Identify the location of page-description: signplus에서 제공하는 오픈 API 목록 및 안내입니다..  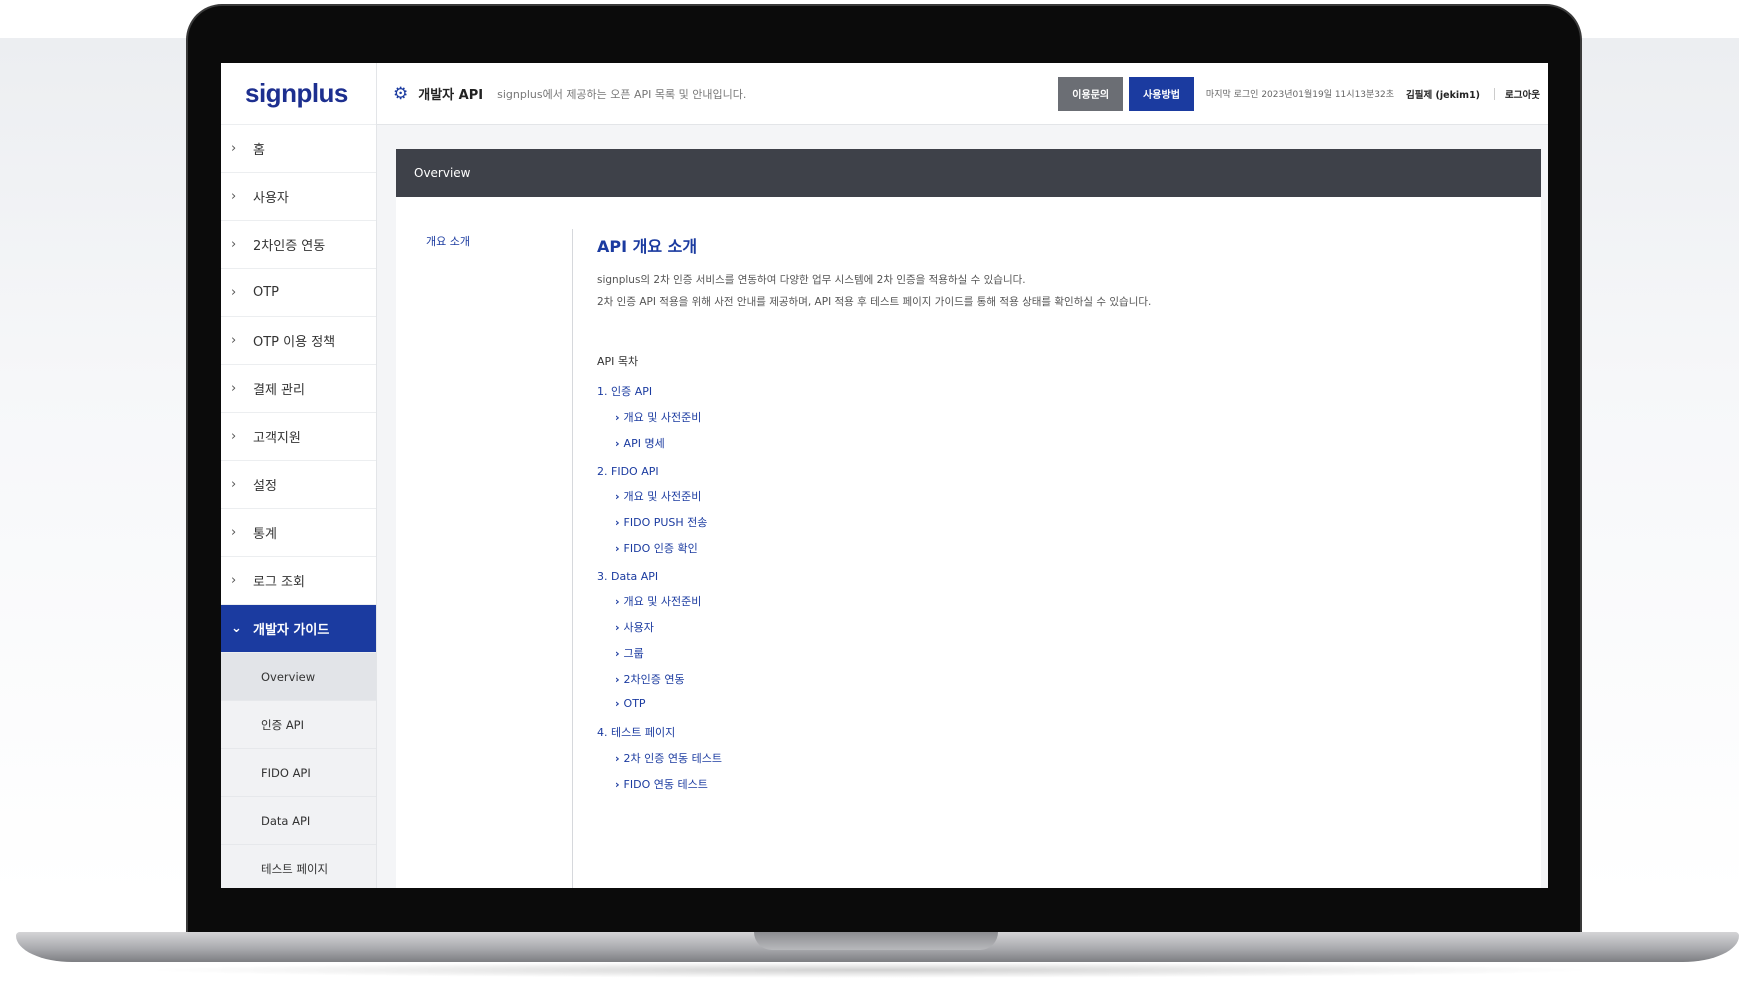
(622, 94).